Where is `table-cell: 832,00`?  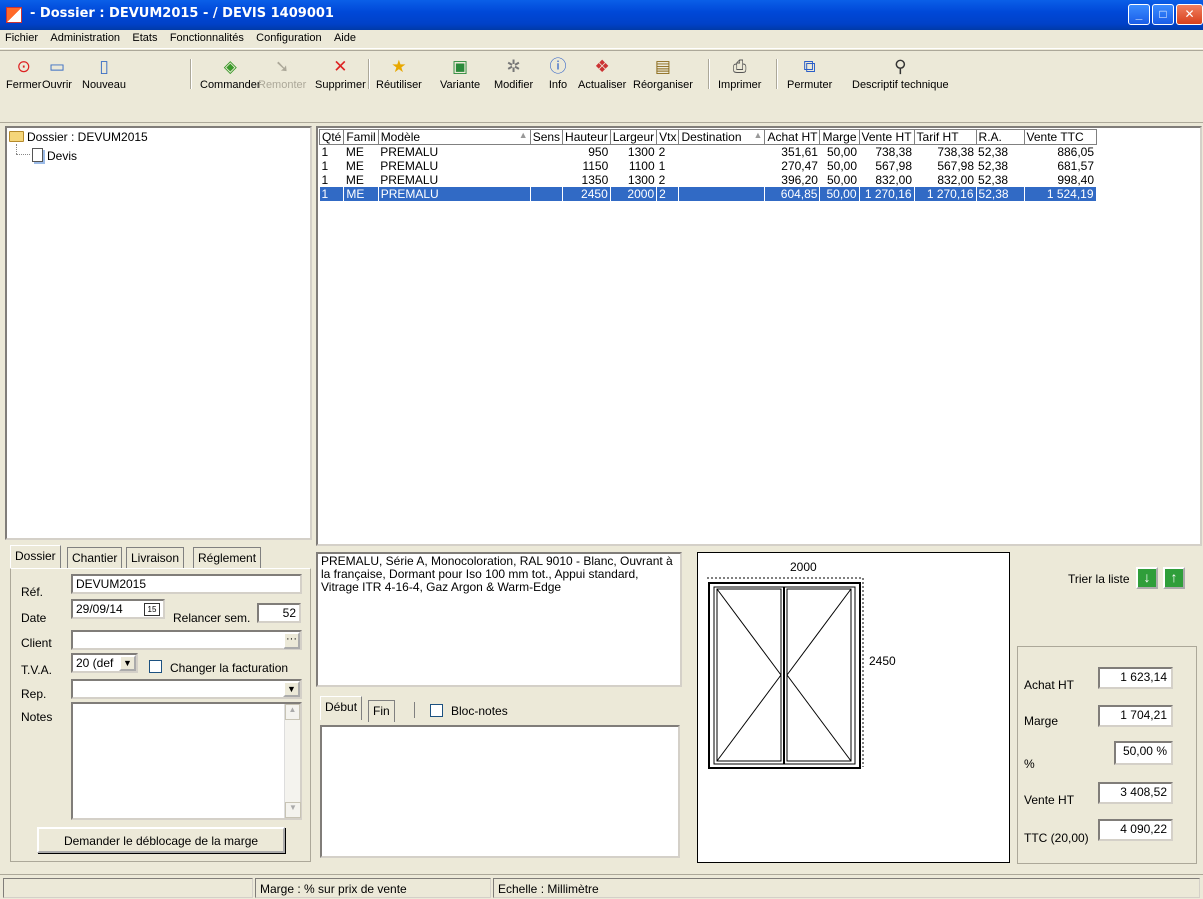
table-cell: 832,00 is located at coordinates (894, 180).